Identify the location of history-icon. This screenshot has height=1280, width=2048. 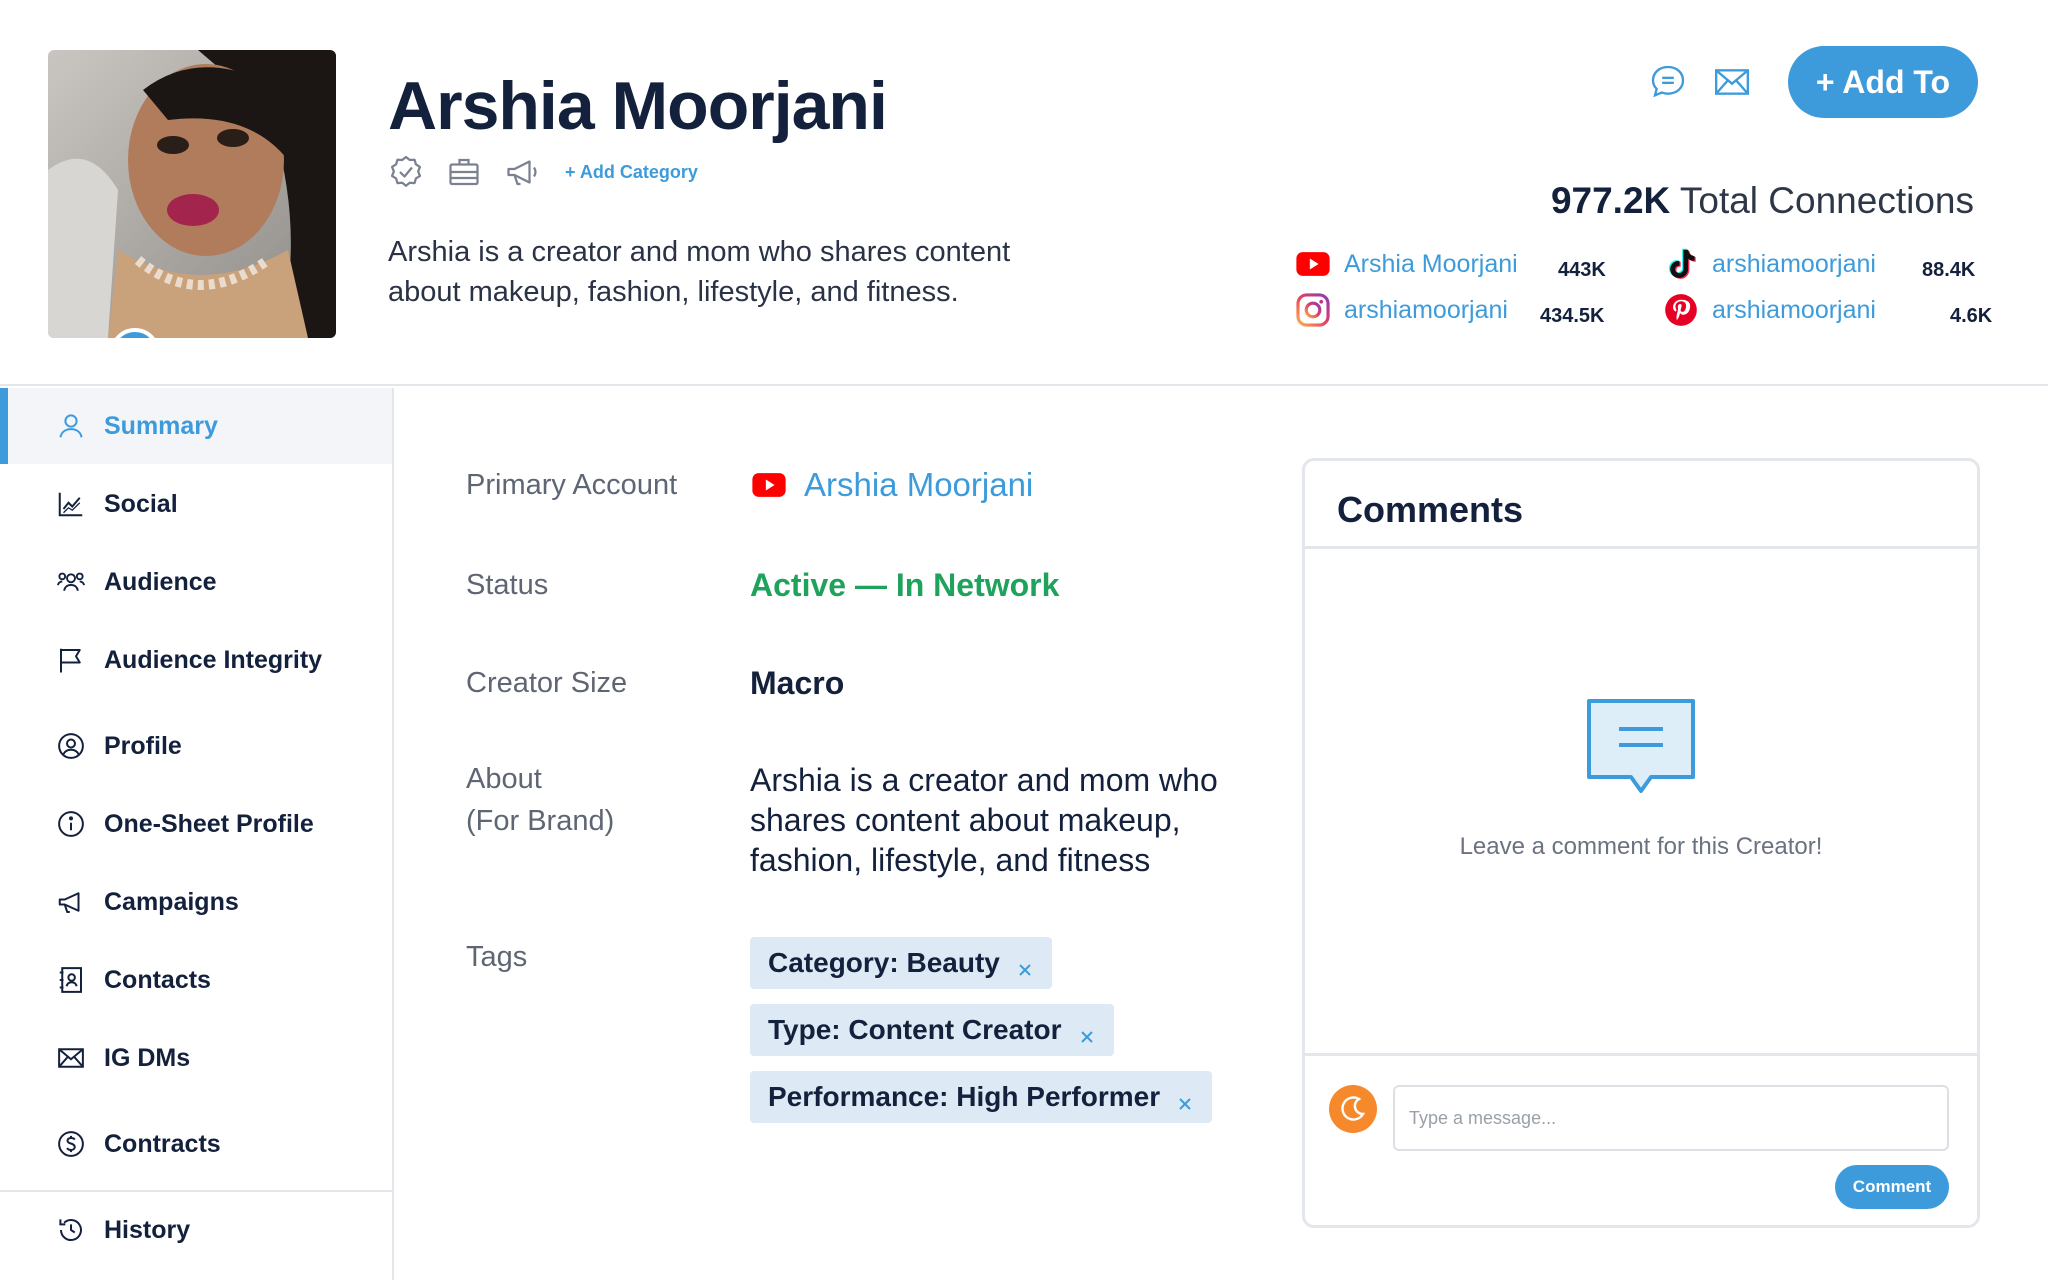
(71, 1230).